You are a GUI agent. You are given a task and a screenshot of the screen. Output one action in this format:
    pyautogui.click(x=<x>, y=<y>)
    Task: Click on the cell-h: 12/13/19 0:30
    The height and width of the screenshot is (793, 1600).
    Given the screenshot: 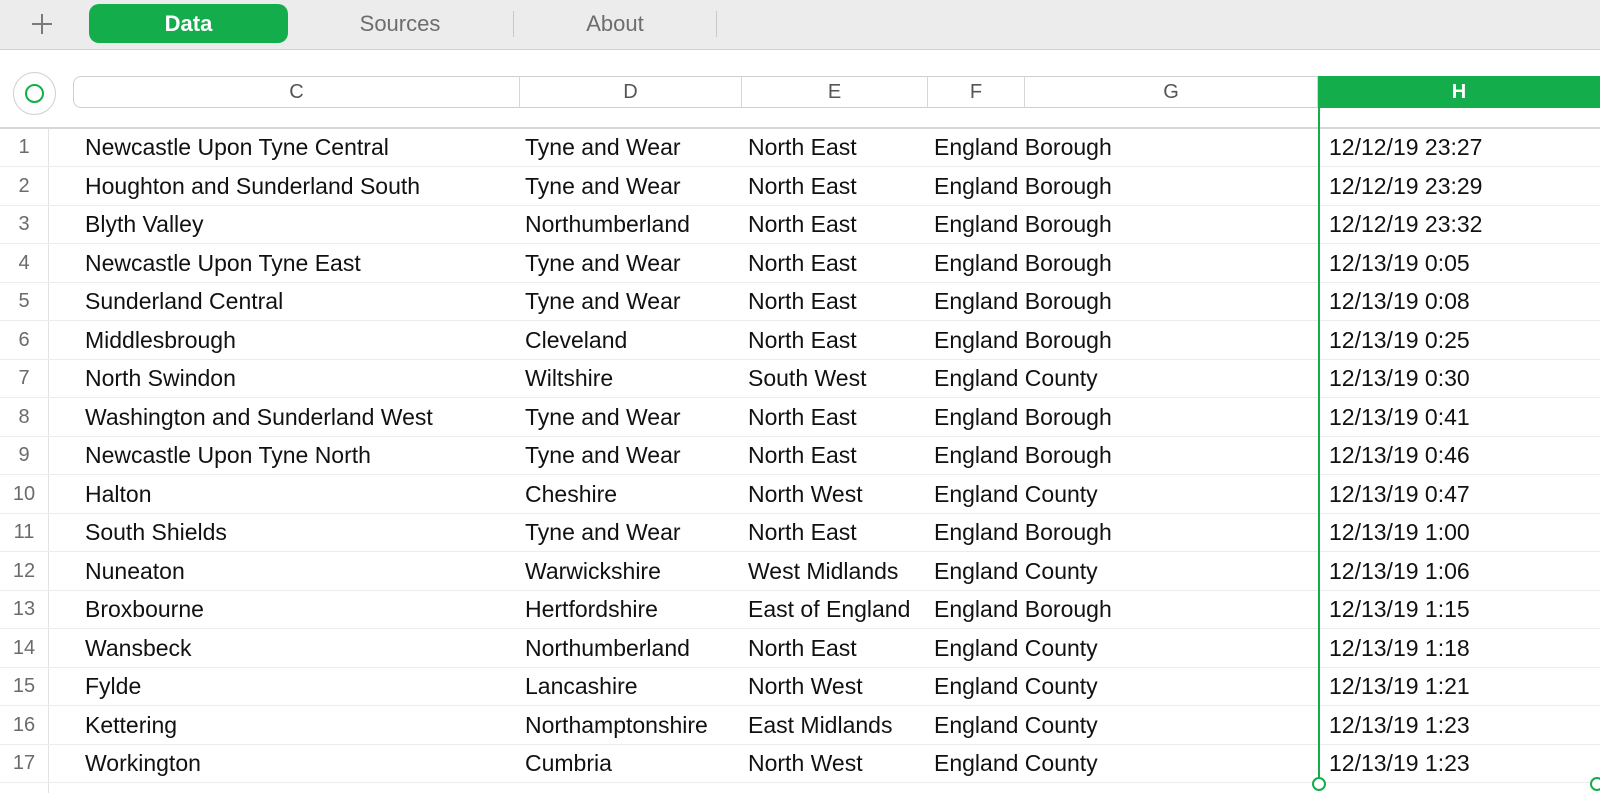 What is the action you would take?
    pyautogui.click(x=1463, y=379)
    